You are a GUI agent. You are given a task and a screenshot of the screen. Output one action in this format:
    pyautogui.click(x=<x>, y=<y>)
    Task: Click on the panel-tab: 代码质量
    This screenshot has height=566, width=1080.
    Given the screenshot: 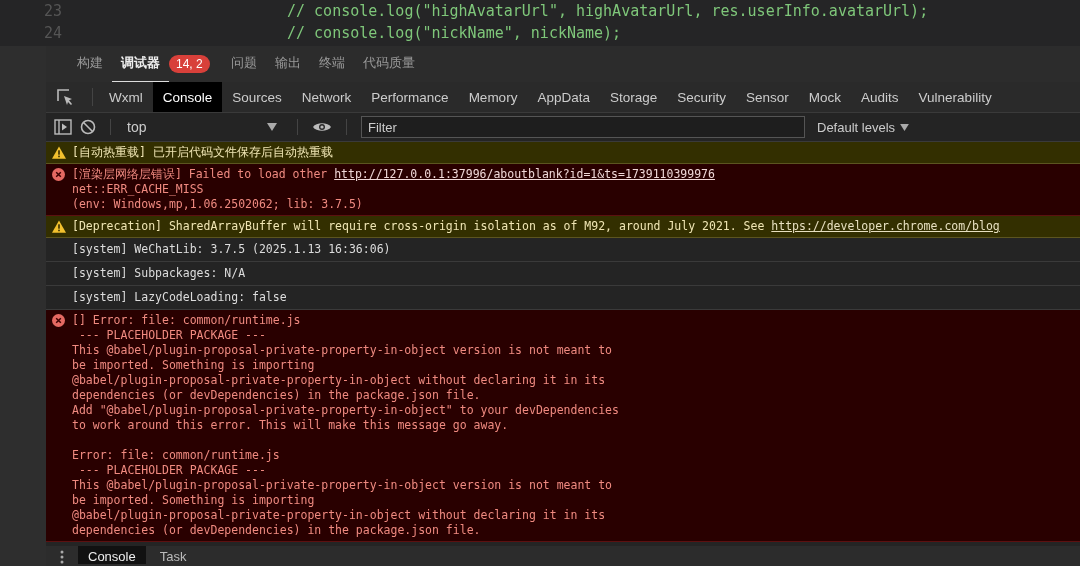 What is the action you would take?
    pyautogui.click(x=388, y=64)
    